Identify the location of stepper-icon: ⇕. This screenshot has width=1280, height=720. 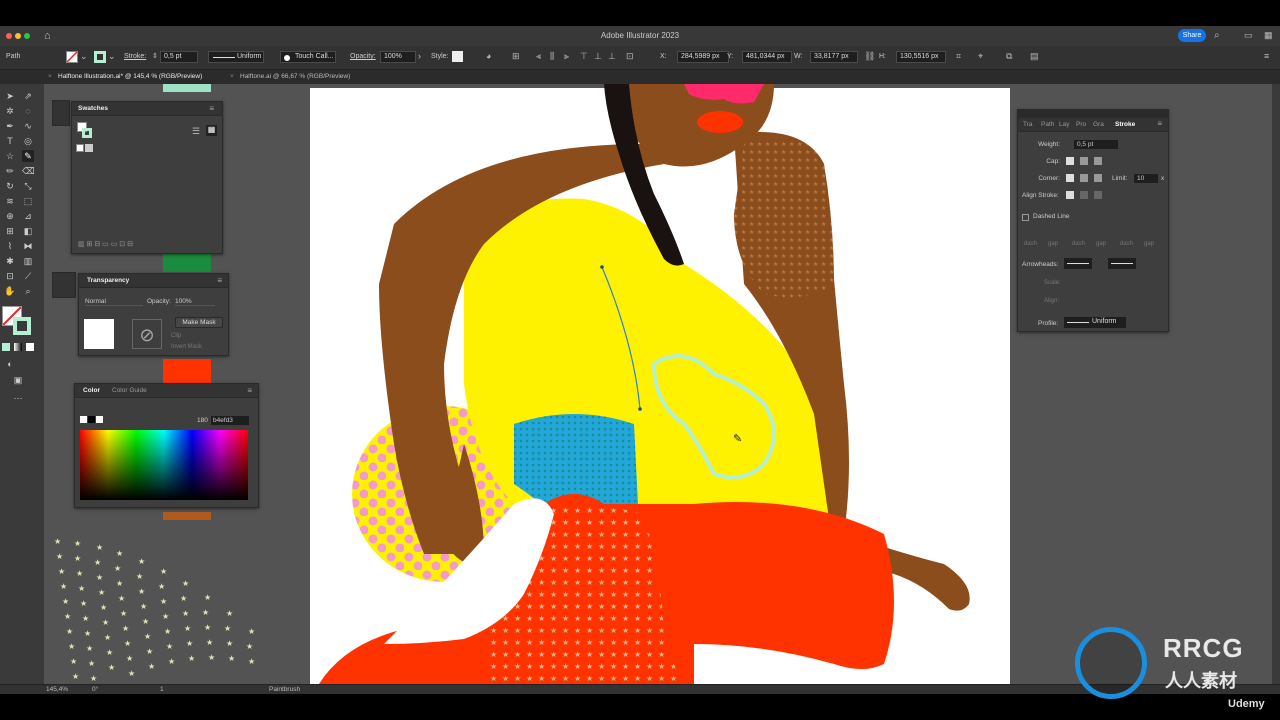
(155, 56).